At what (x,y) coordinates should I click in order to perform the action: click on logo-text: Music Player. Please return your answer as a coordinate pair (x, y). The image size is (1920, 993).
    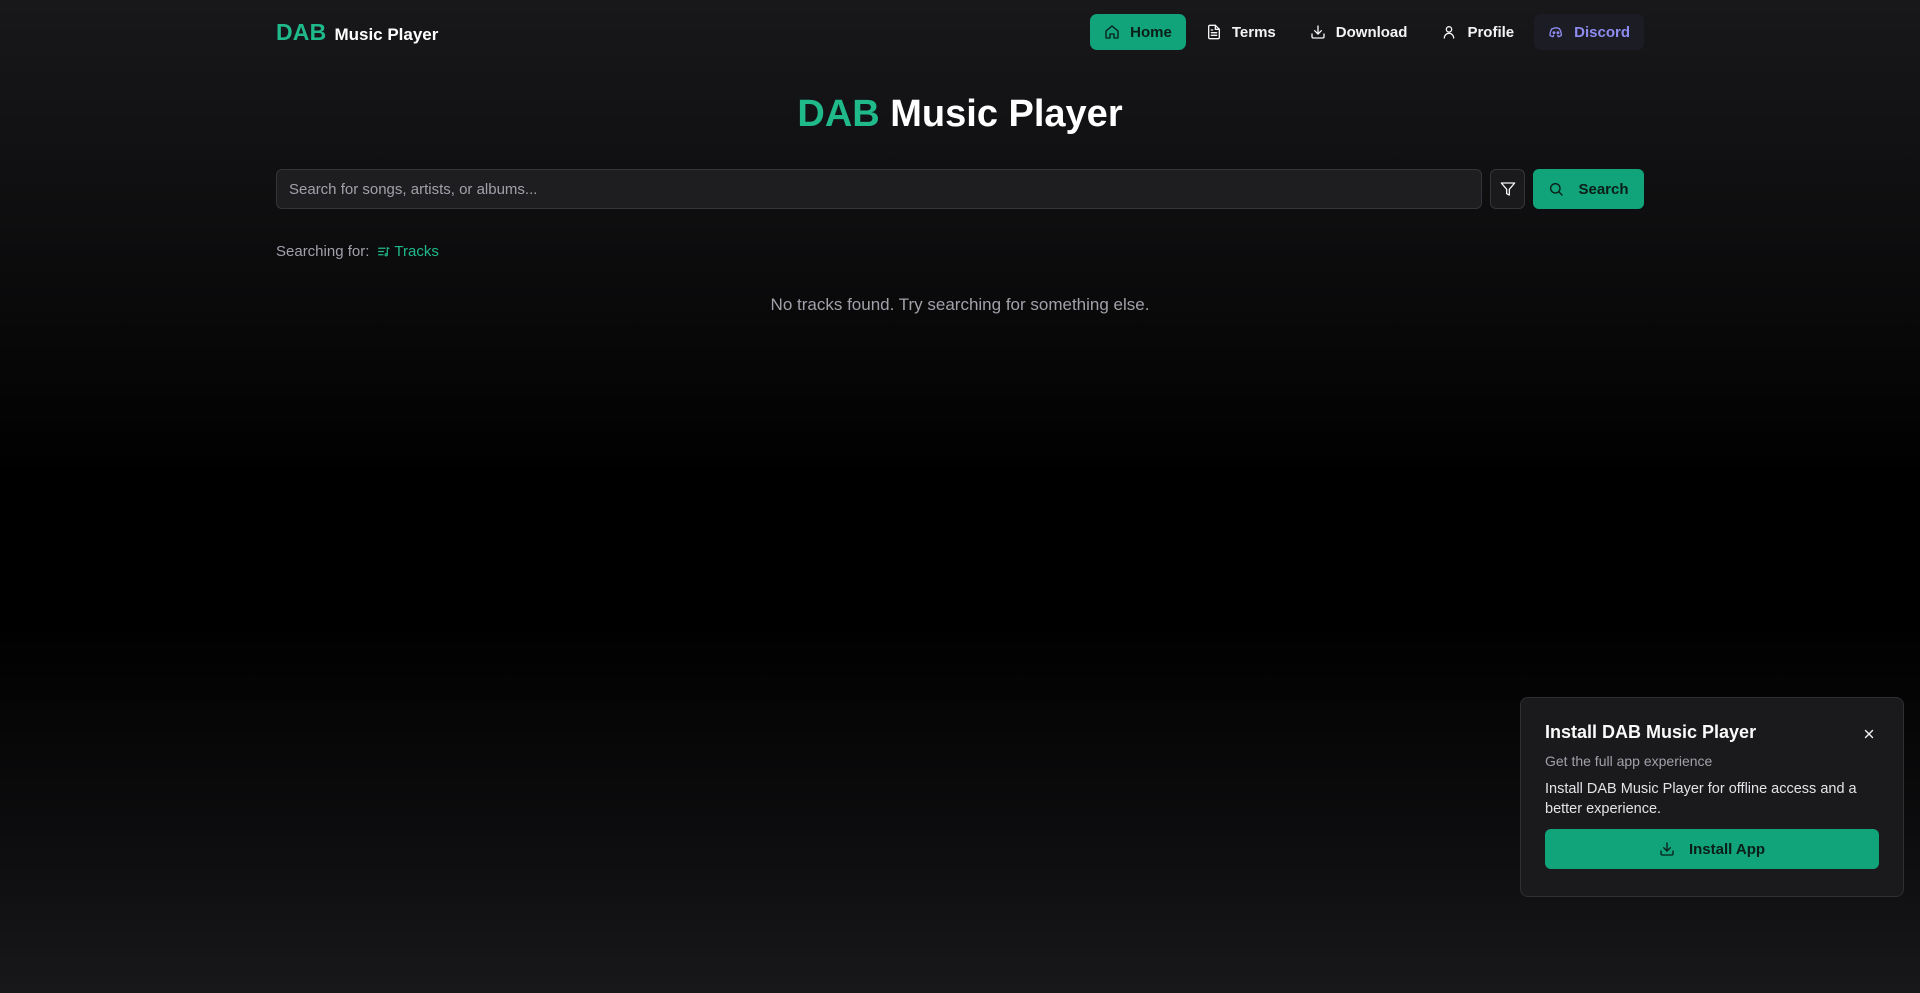
    Looking at the image, I should click on (386, 34).